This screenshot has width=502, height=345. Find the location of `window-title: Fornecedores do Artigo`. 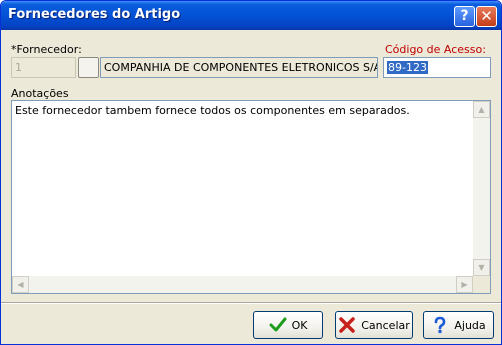

window-title: Fornecedores do Artigo is located at coordinates (94, 14).